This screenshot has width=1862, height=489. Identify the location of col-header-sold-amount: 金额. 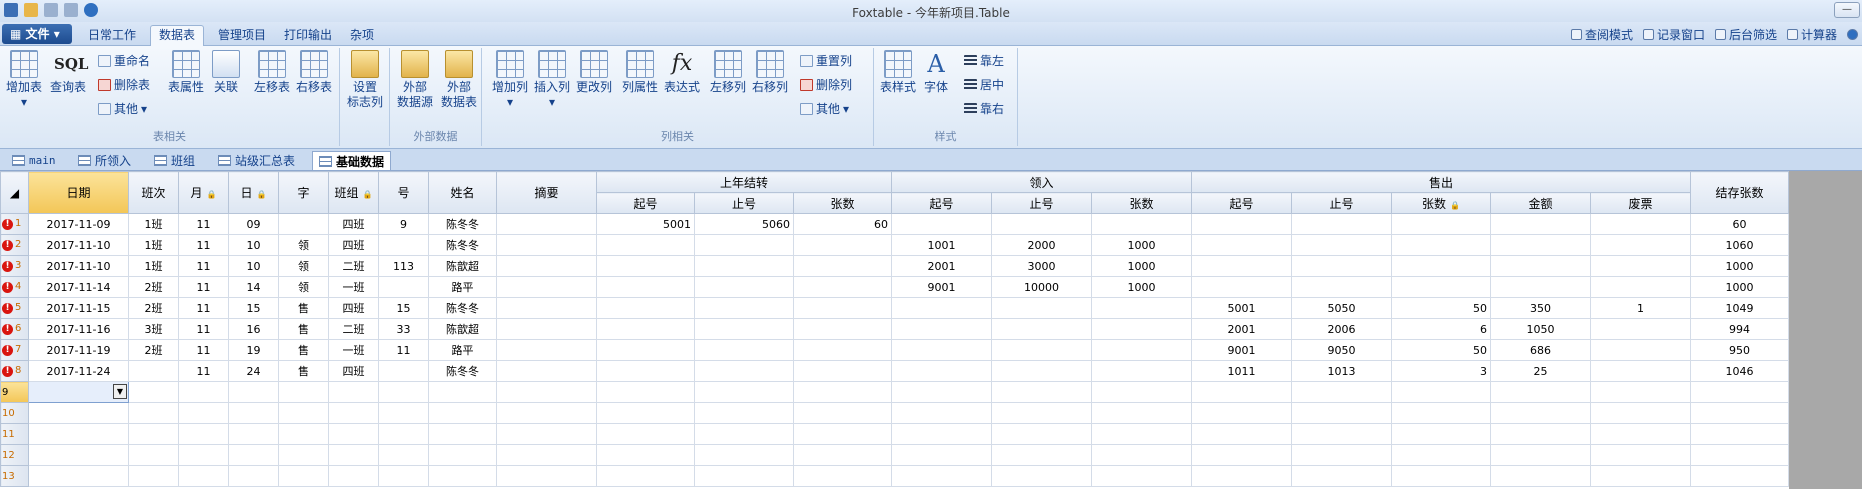
(1540, 203).